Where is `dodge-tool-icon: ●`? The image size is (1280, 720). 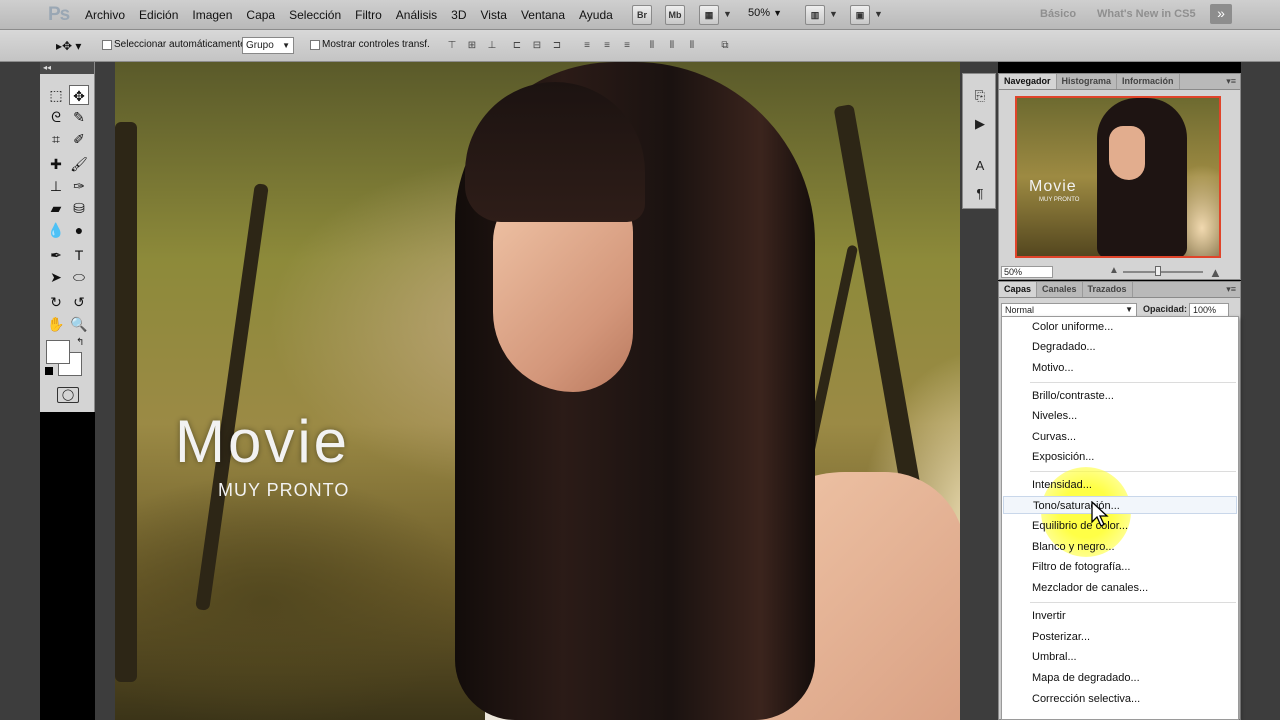
dodge-tool-icon: ● is located at coordinates (79, 230).